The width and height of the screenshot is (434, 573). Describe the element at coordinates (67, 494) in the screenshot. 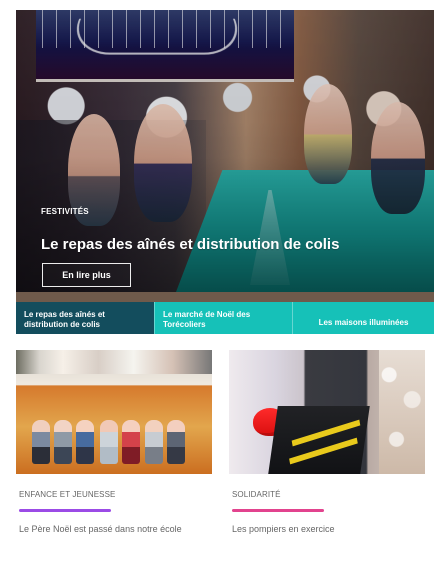

I see `card-category: ENFANCE ET JEUNESSE` at that location.